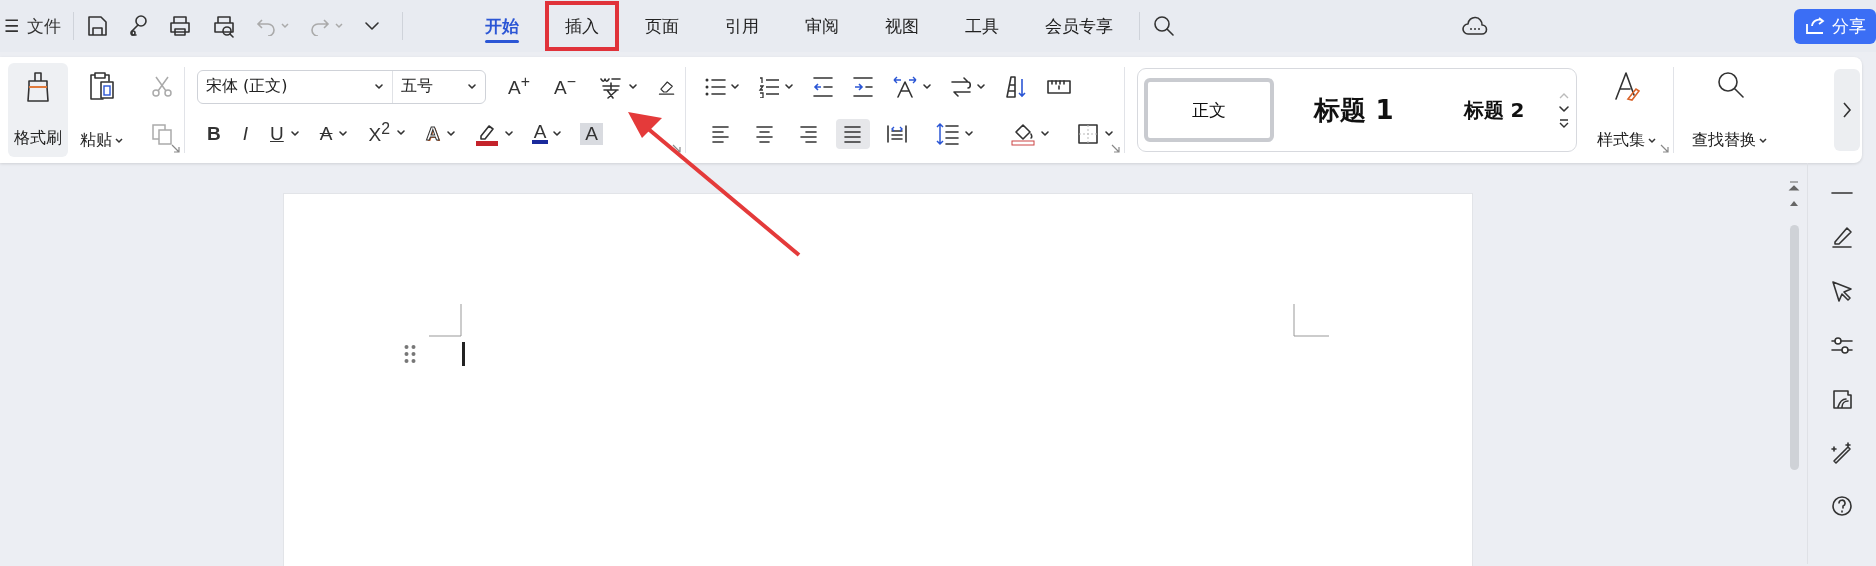 This screenshot has height=566, width=1876. What do you see at coordinates (1794, 203) in the screenshot?
I see `scroll-up-icon` at bounding box center [1794, 203].